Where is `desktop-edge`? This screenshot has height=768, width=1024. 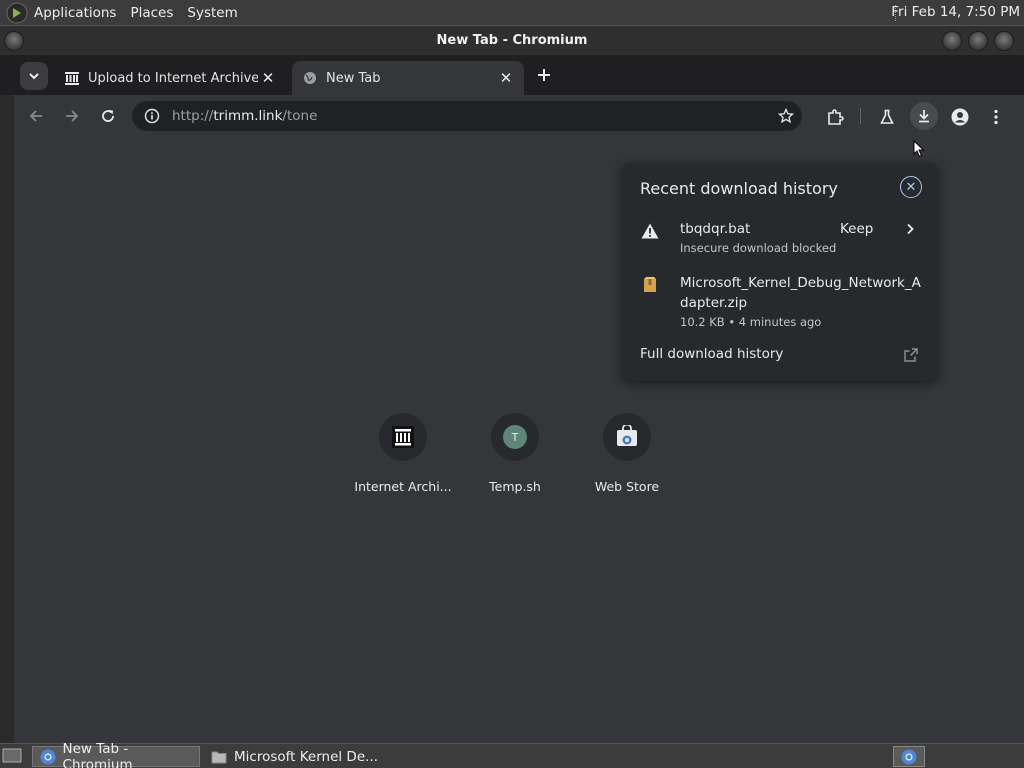
desktop-edge is located at coordinates (7, 399).